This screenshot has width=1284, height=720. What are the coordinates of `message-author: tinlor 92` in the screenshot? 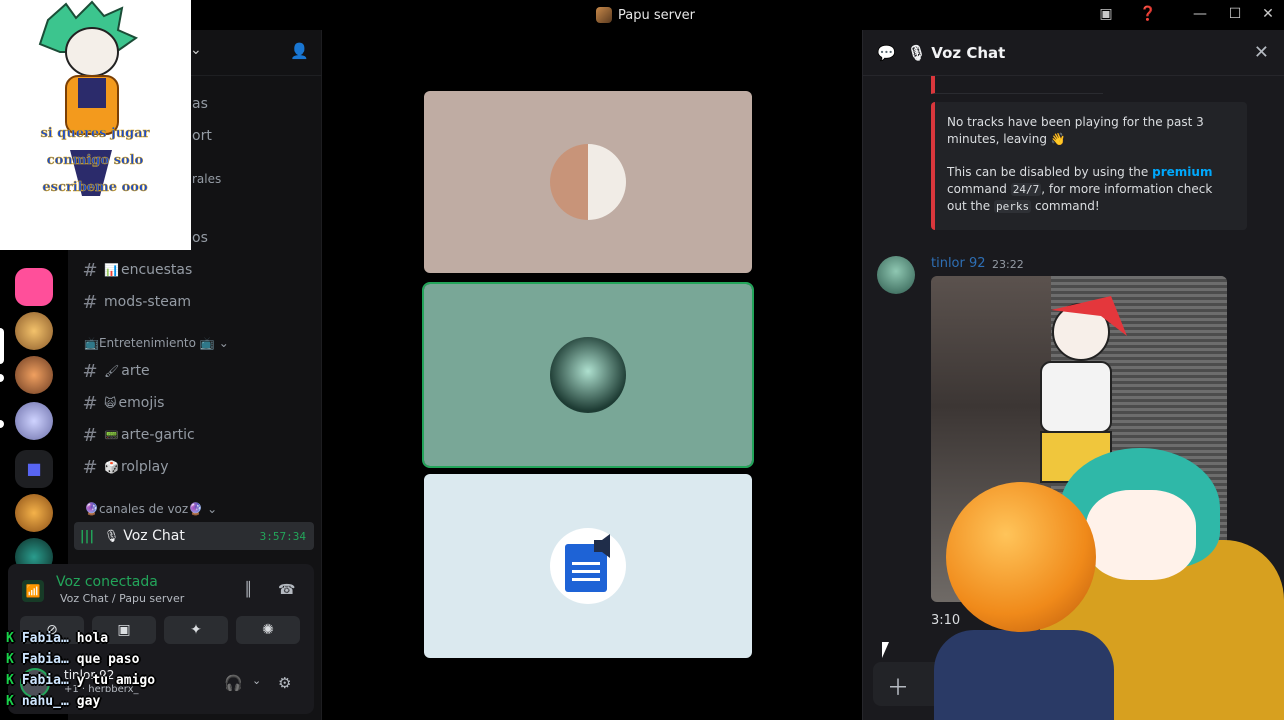 It's located at (958, 263).